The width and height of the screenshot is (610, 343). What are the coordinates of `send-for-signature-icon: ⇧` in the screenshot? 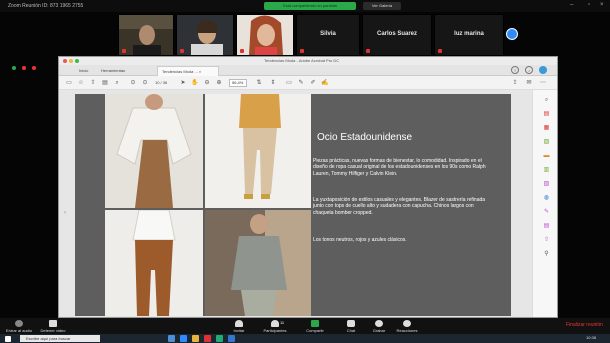 It's located at (546, 240).